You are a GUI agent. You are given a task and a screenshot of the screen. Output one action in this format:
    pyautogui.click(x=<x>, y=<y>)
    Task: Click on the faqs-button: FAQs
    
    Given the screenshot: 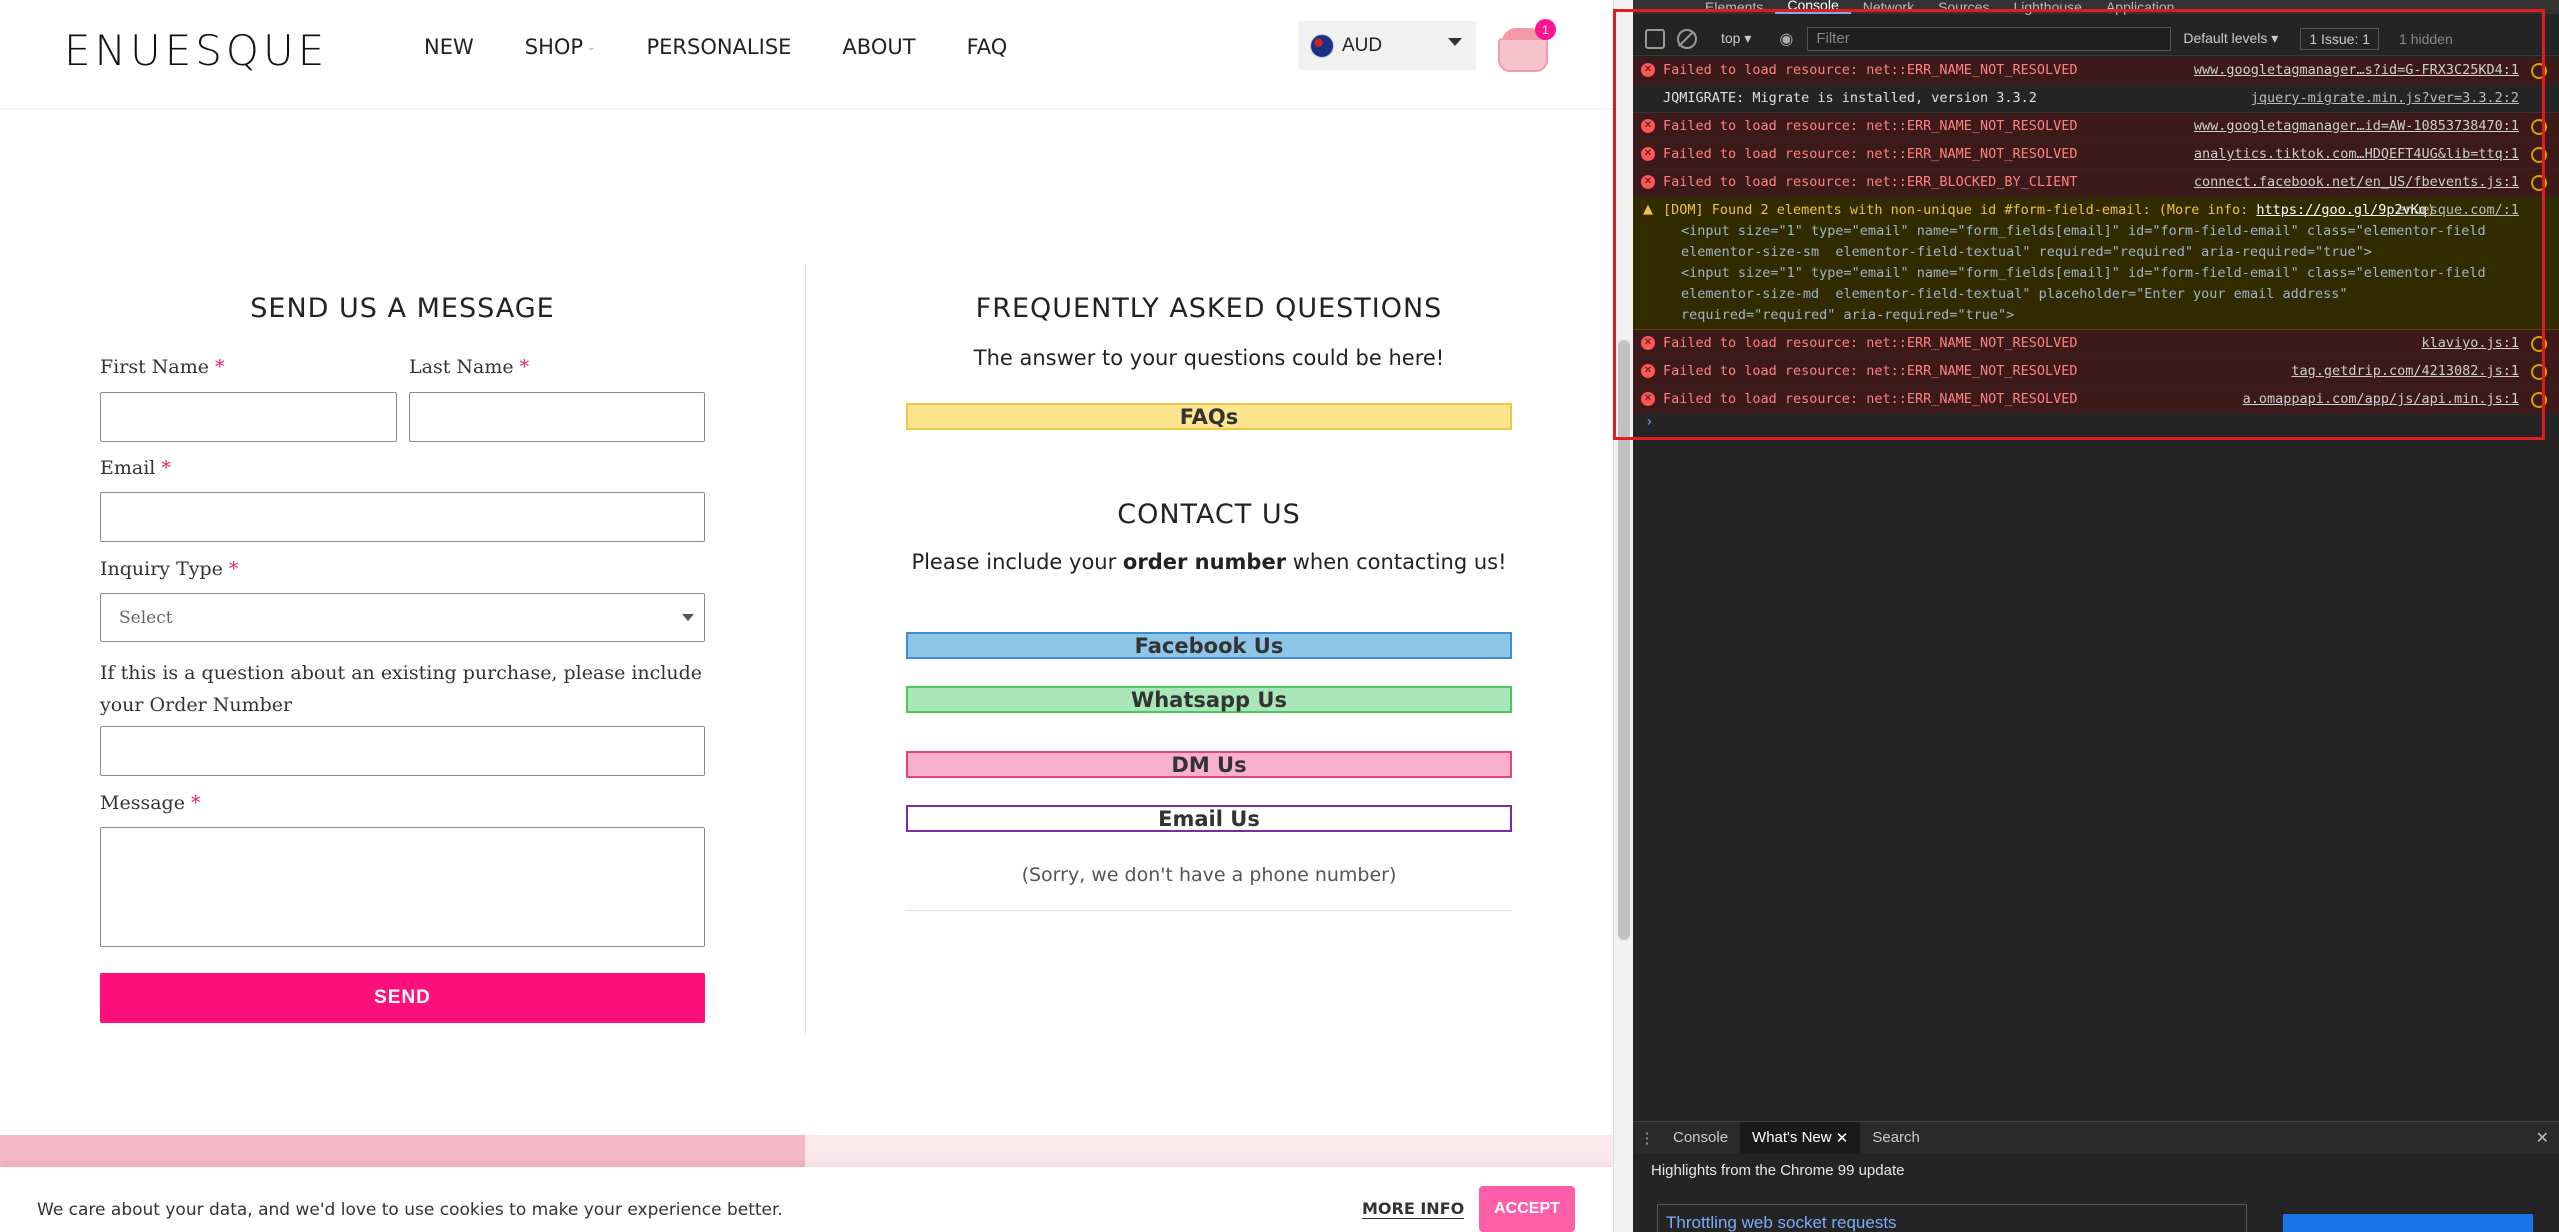 What is the action you would take?
    pyautogui.click(x=1209, y=416)
    